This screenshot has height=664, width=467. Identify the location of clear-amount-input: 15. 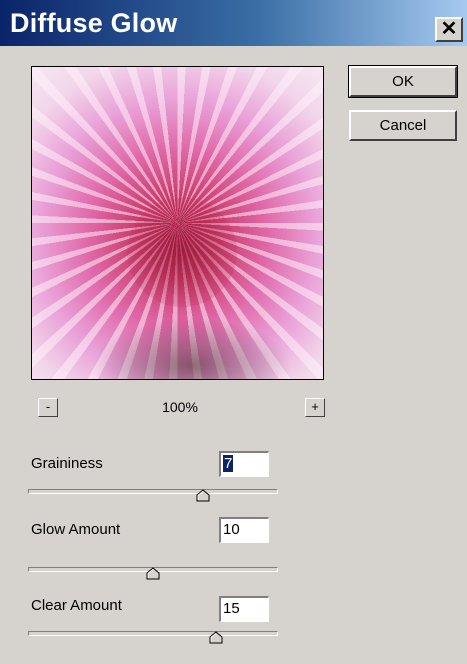
(244, 609).